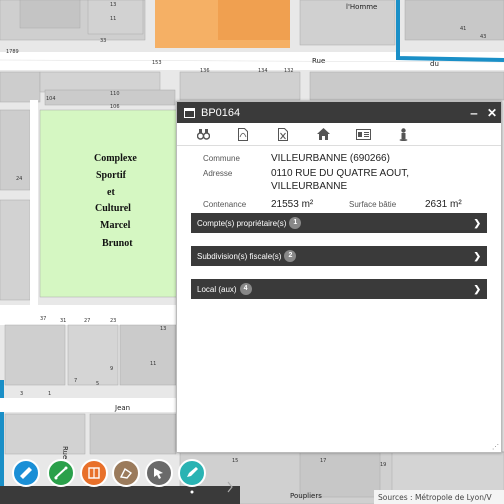  Describe the element at coordinates (117, 243) in the screenshot. I see `place-label: Brunot` at that location.